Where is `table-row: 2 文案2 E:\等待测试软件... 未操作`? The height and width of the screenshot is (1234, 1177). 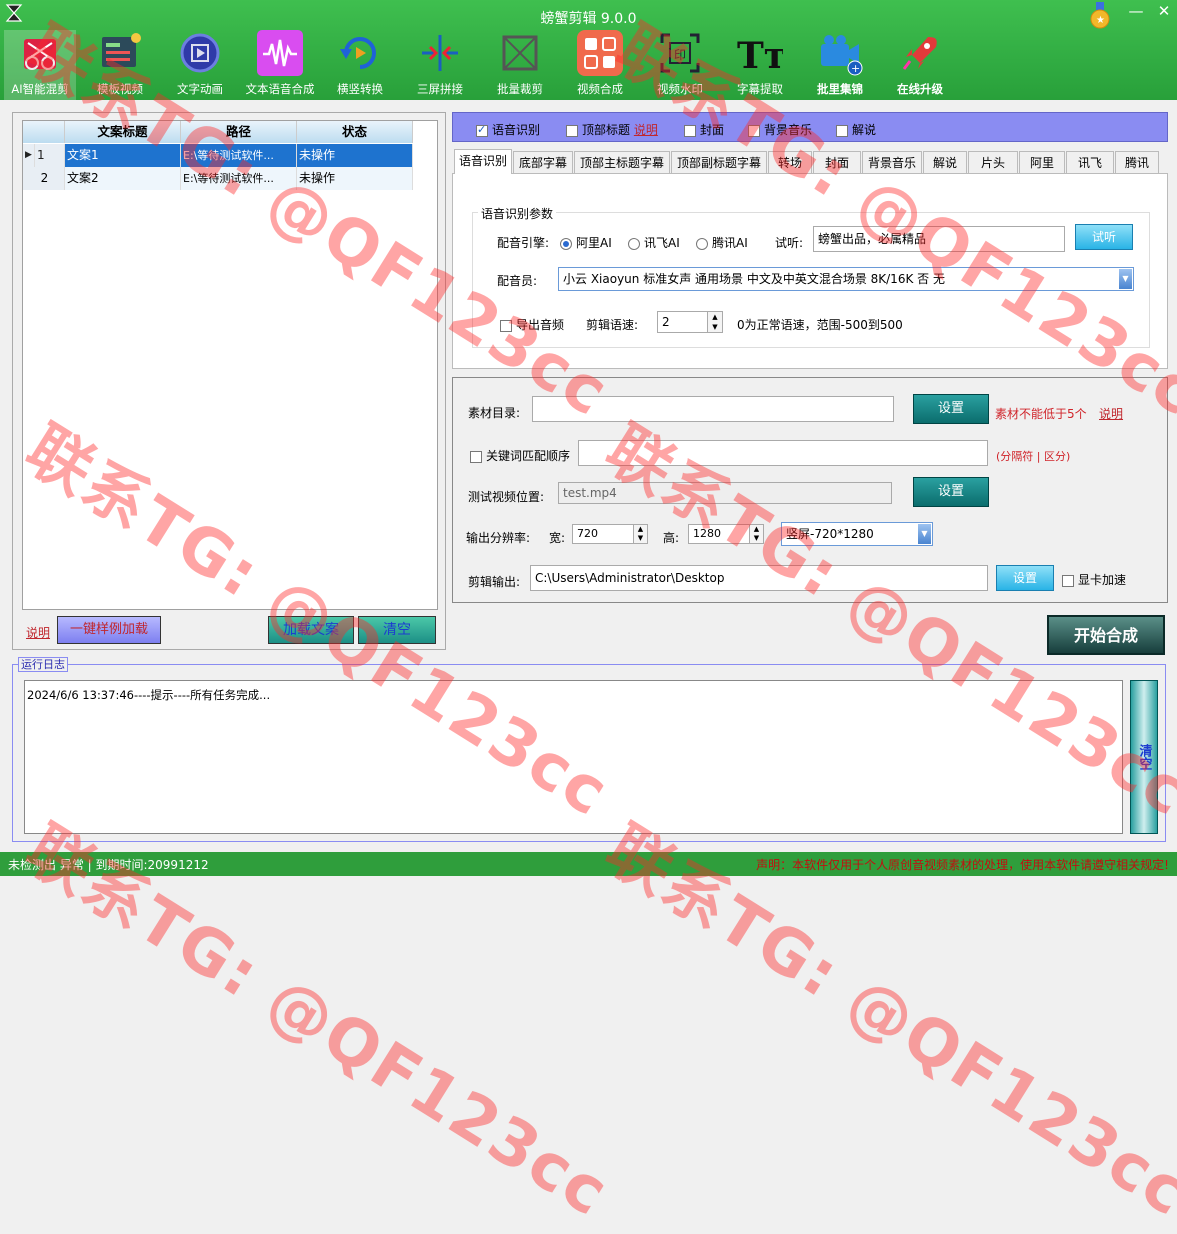
table-row: 2 文案2 E:\等待测试软件... 未操作 is located at coordinates (218, 178).